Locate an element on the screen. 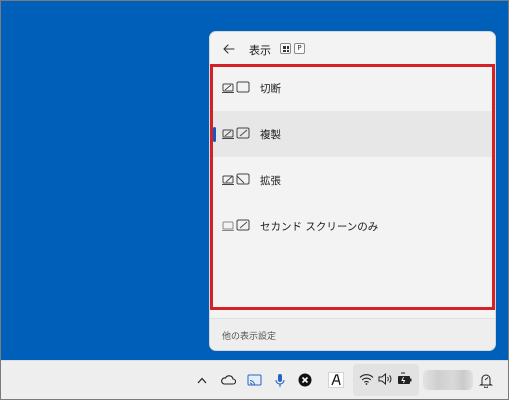 This screenshot has height=400, width=509. battery-icon is located at coordinates (405, 378).